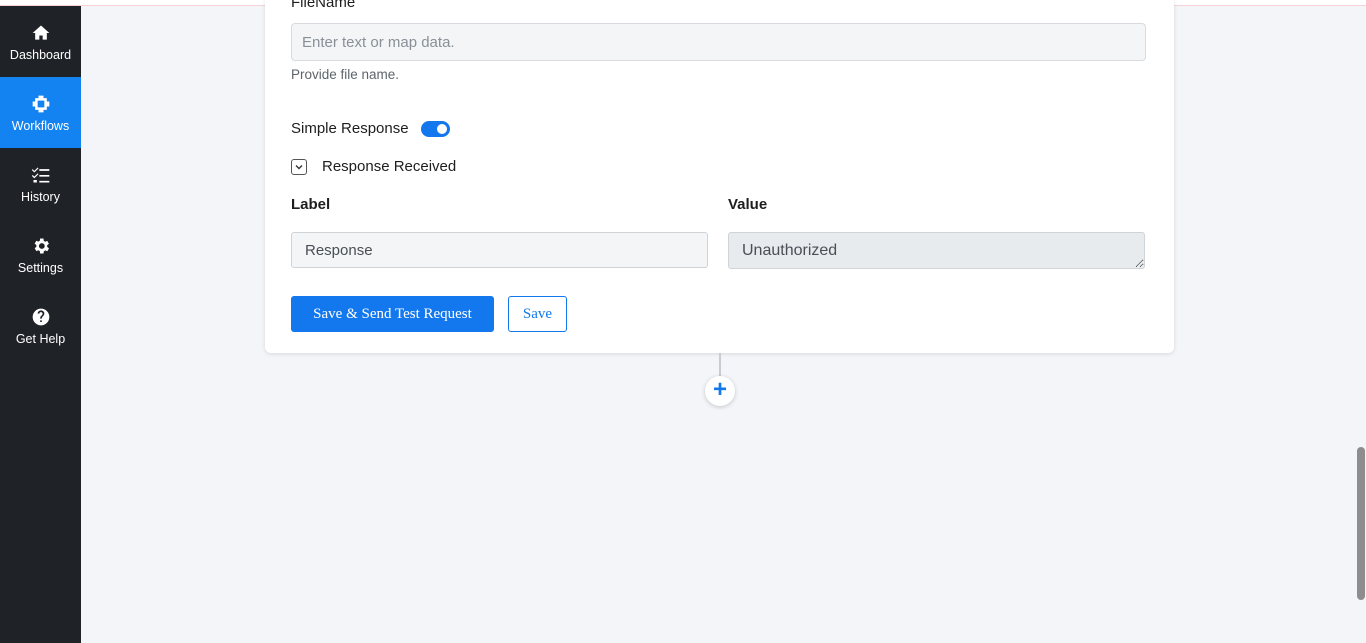 This screenshot has height=643, width=1366. Describe the element at coordinates (323, 5) in the screenshot. I see `file-name-title: FileName` at that location.